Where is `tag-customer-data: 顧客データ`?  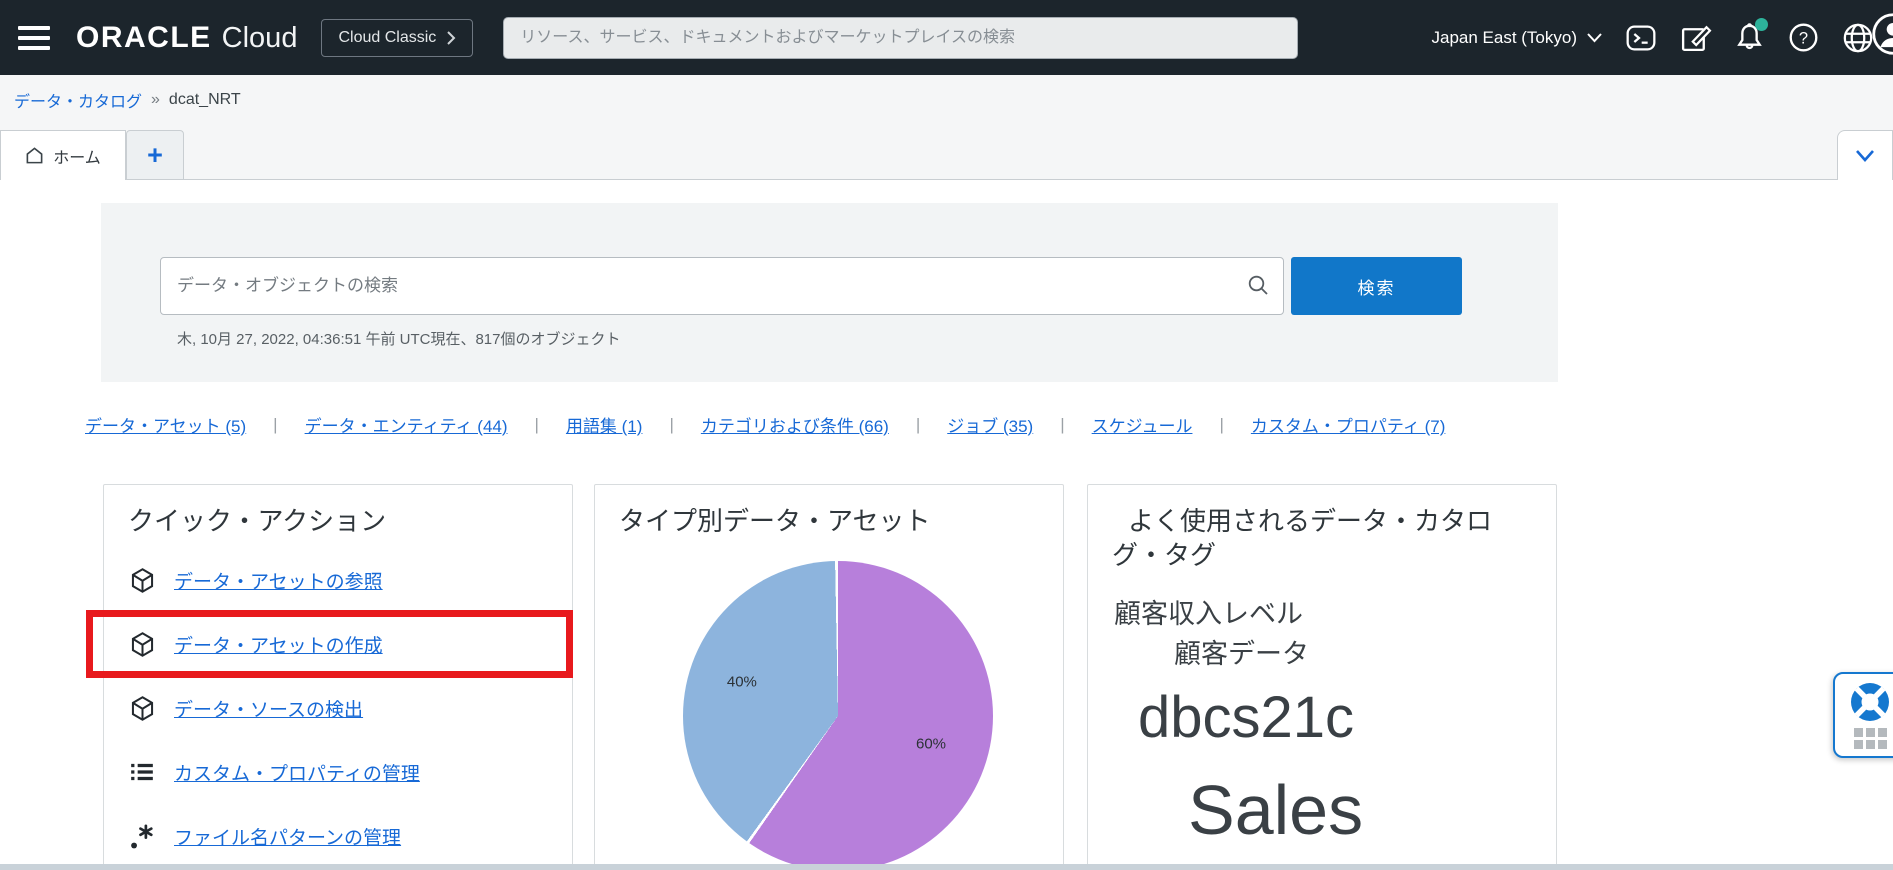
tag-customer-data: 顧客データ is located at coordinates (1241, 654).